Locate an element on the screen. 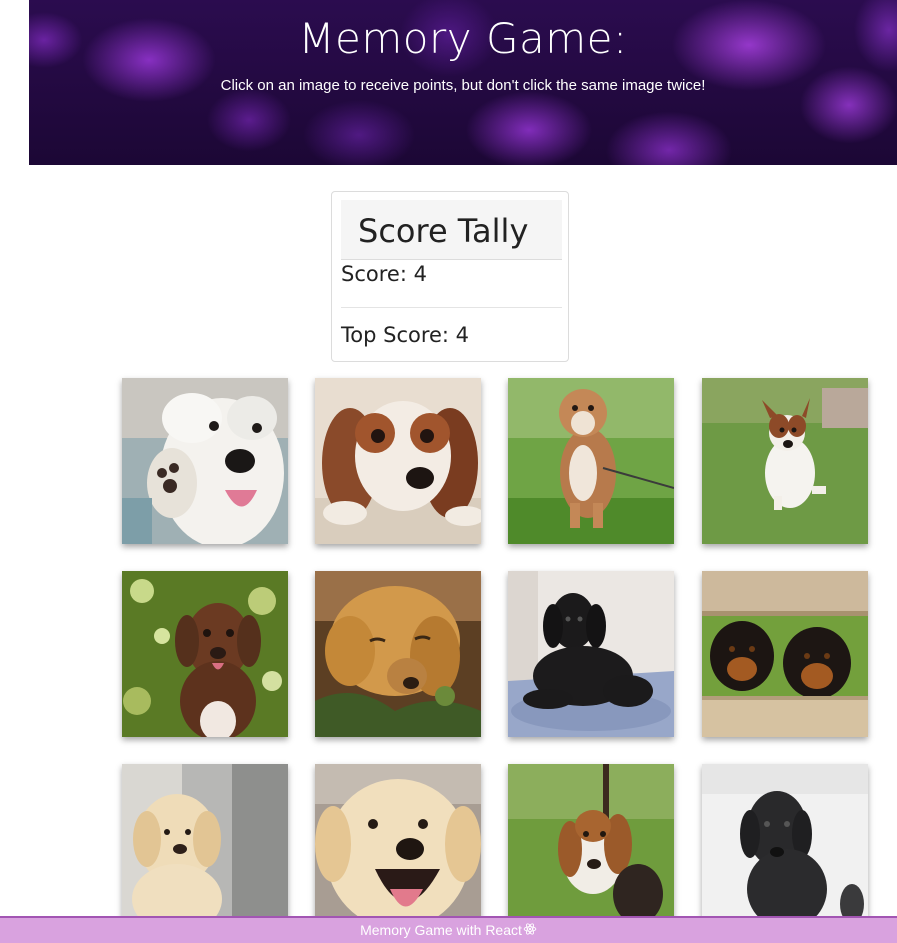 The height and width of the screenshot is (943, 897). cream-lab-puppy-image is located at coordinates (205, 847).